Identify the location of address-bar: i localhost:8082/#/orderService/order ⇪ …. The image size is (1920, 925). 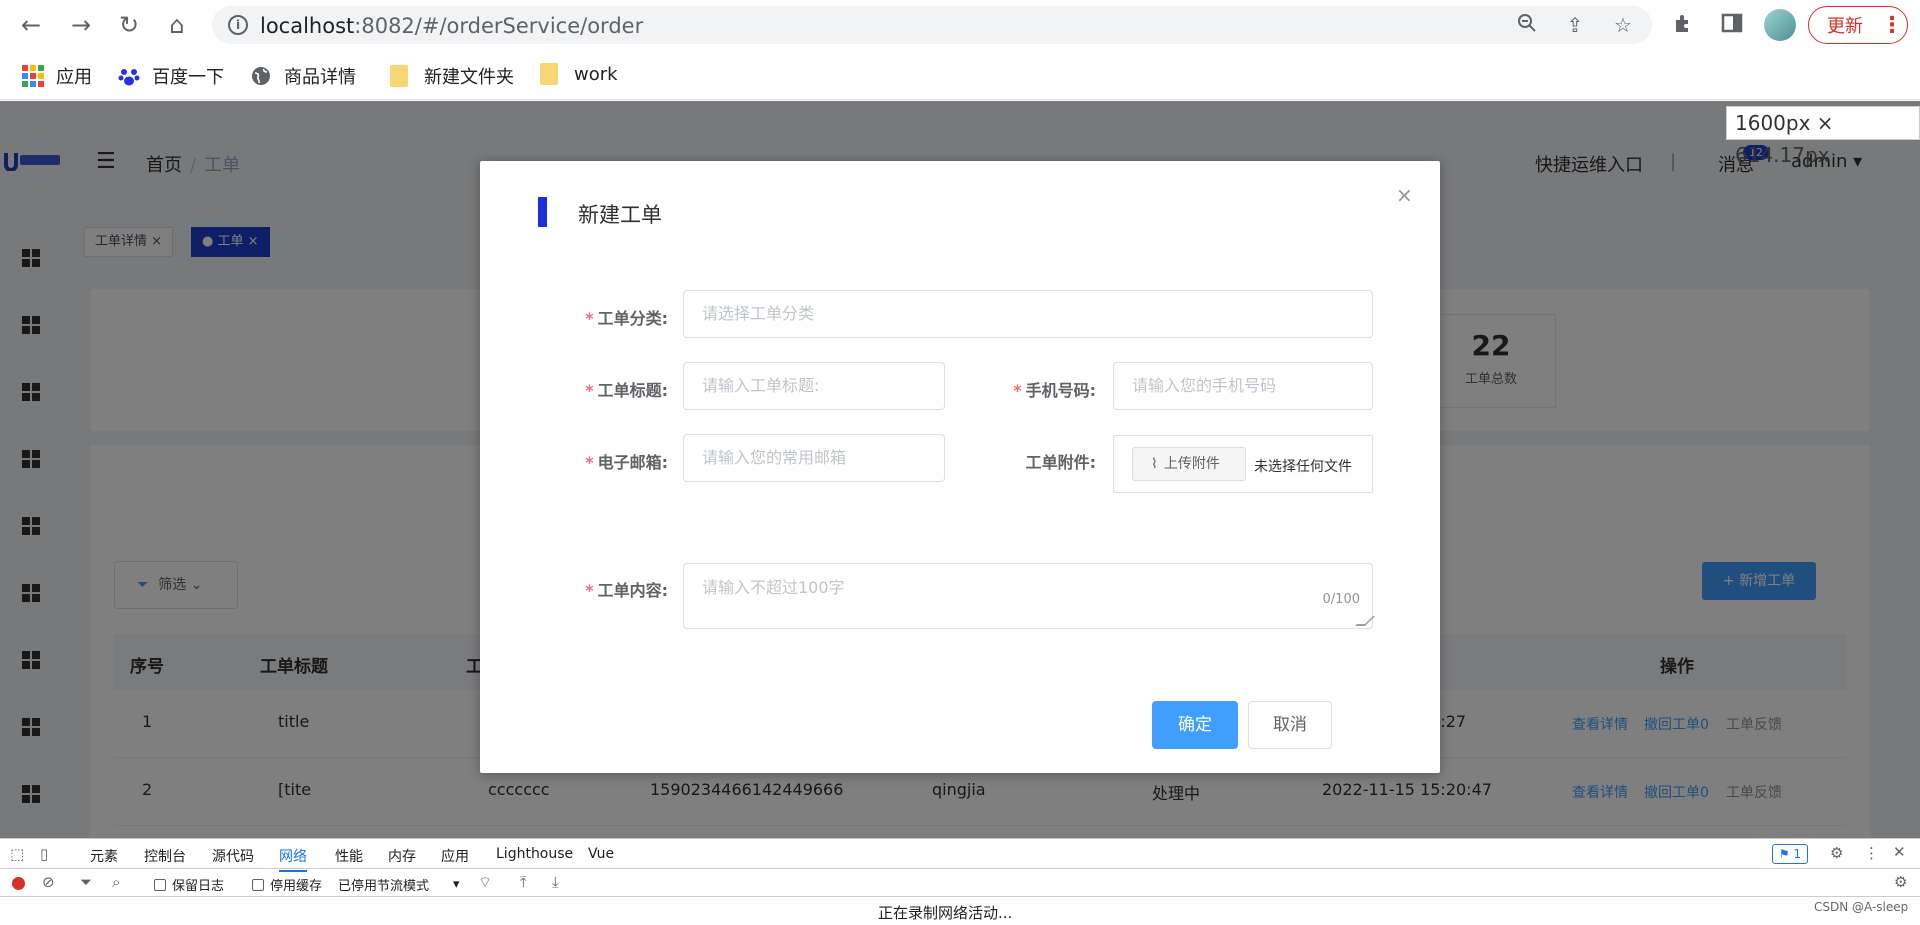
(932, 25).